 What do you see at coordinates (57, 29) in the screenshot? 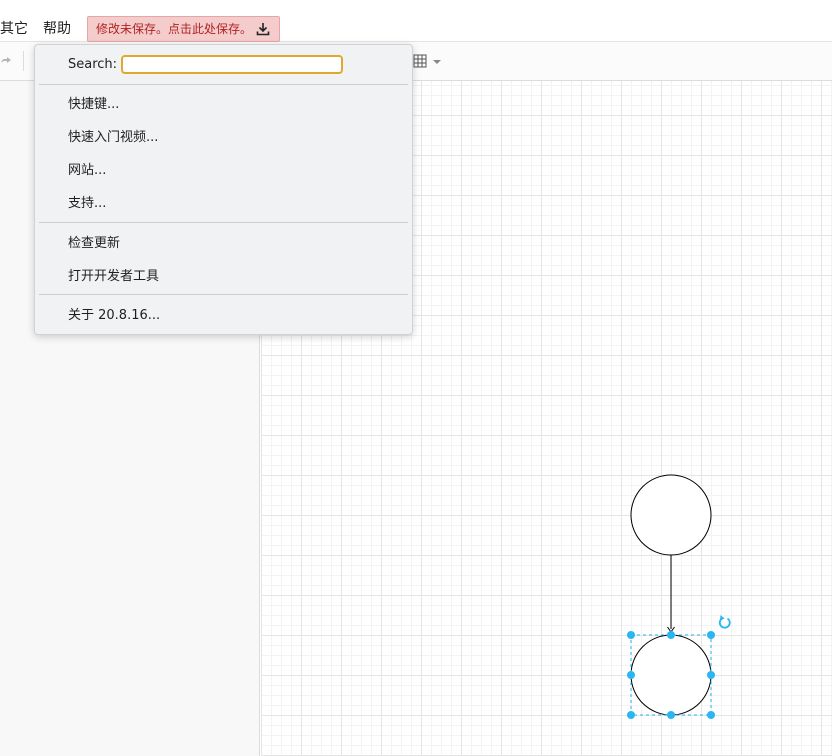
I see `menu-help: 帮助` at bounding box center [57, 29].